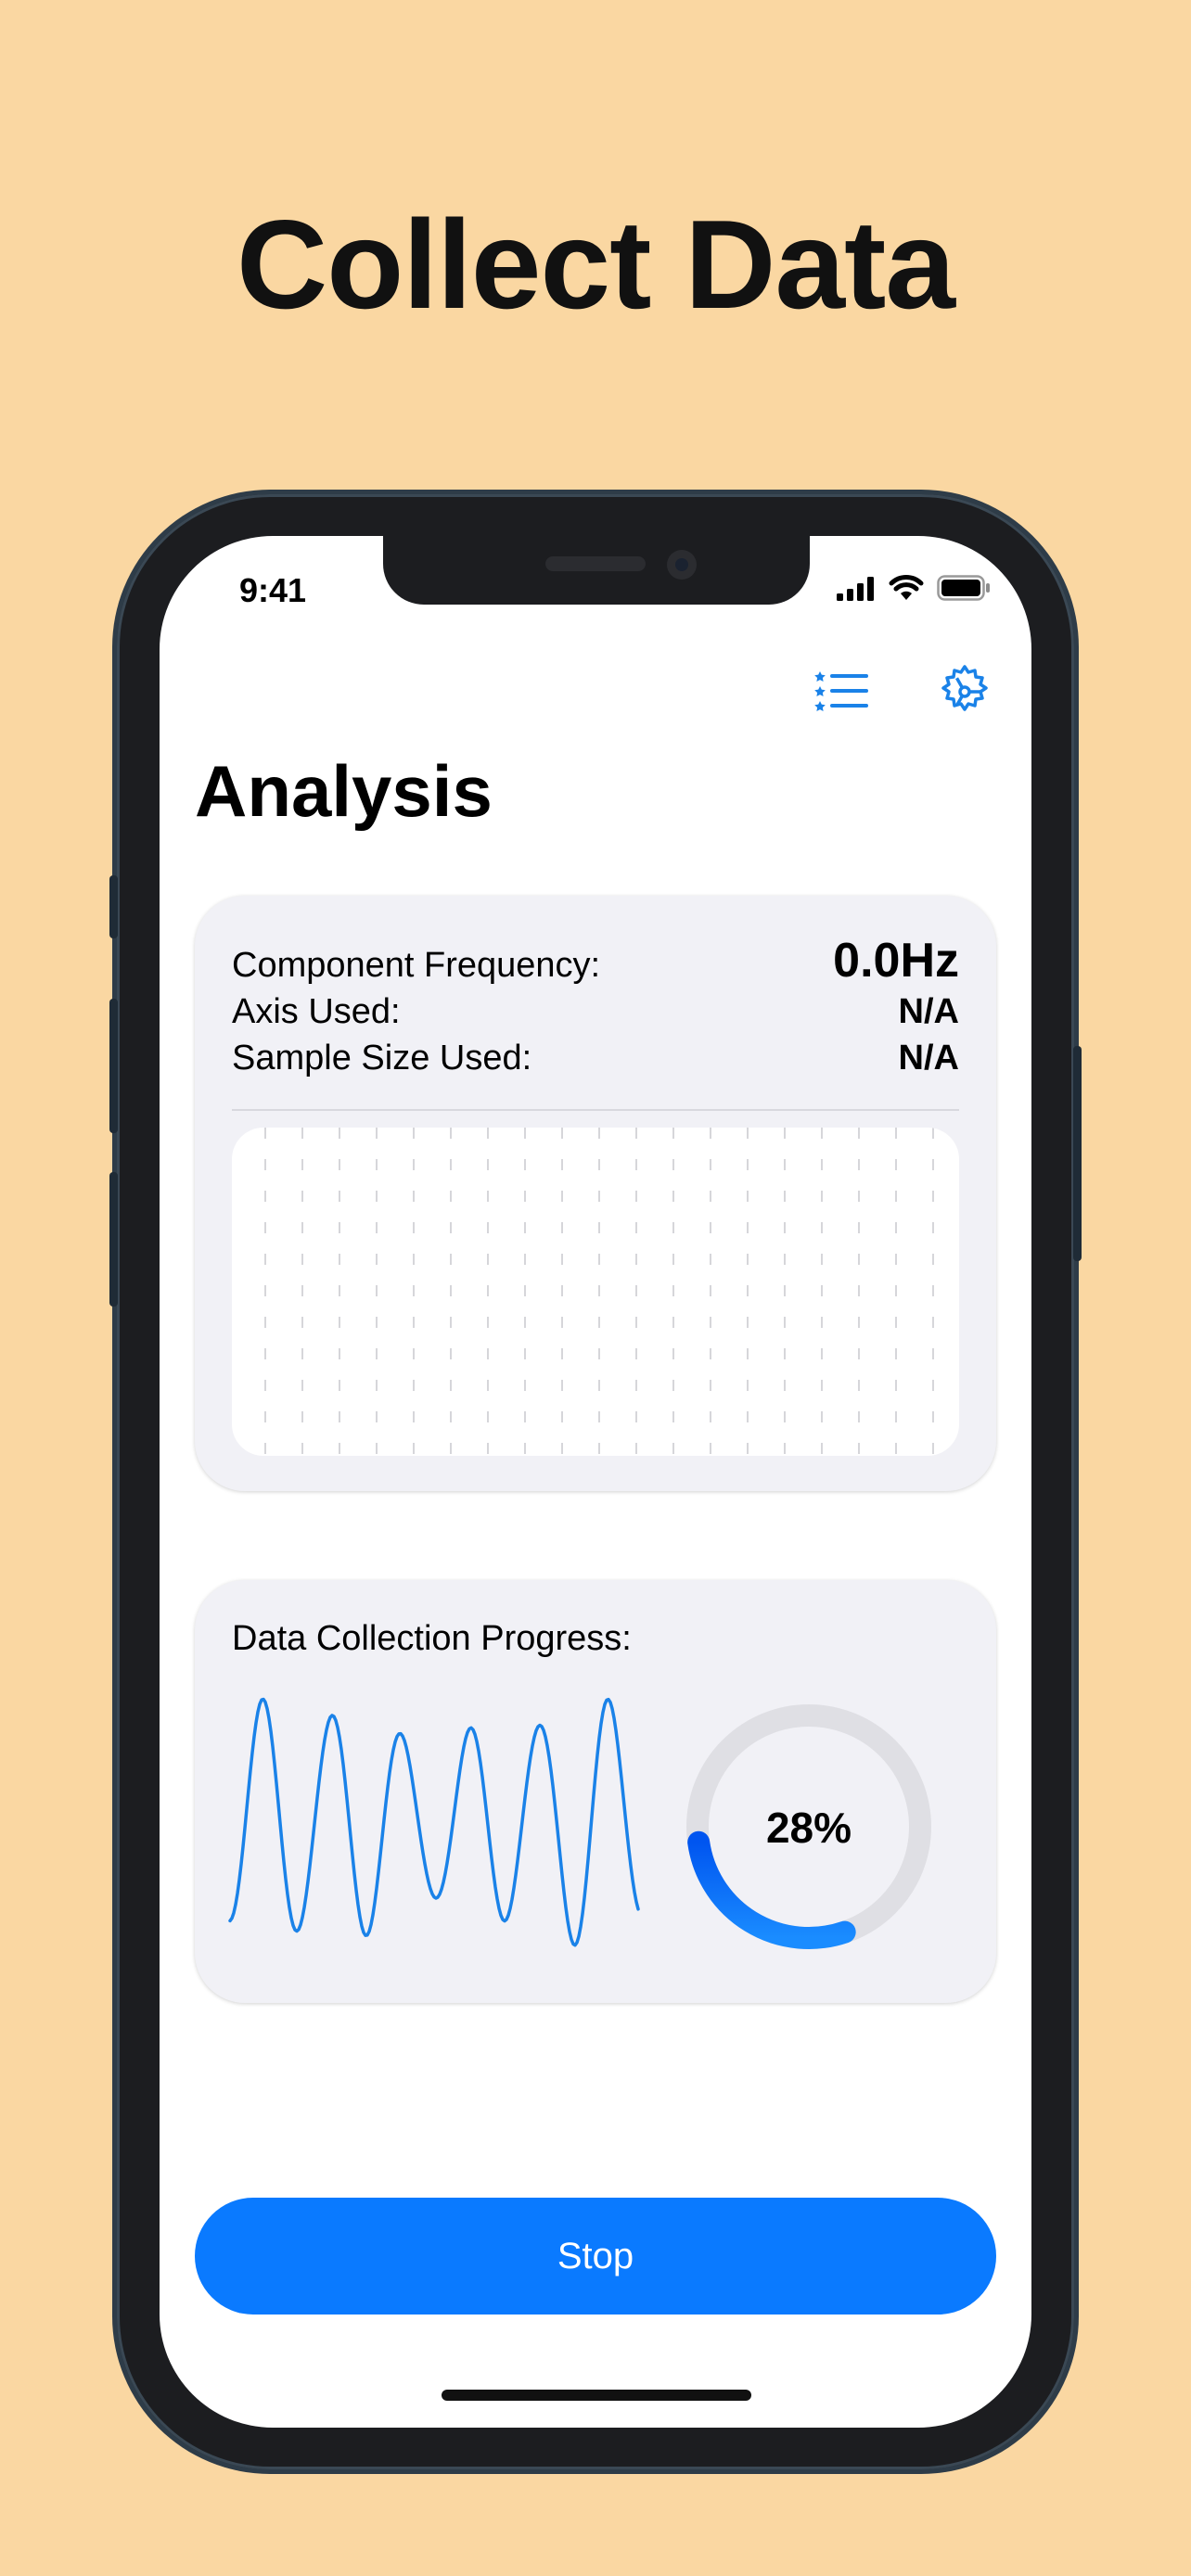  I want to click on speaker, so click(595, 563).